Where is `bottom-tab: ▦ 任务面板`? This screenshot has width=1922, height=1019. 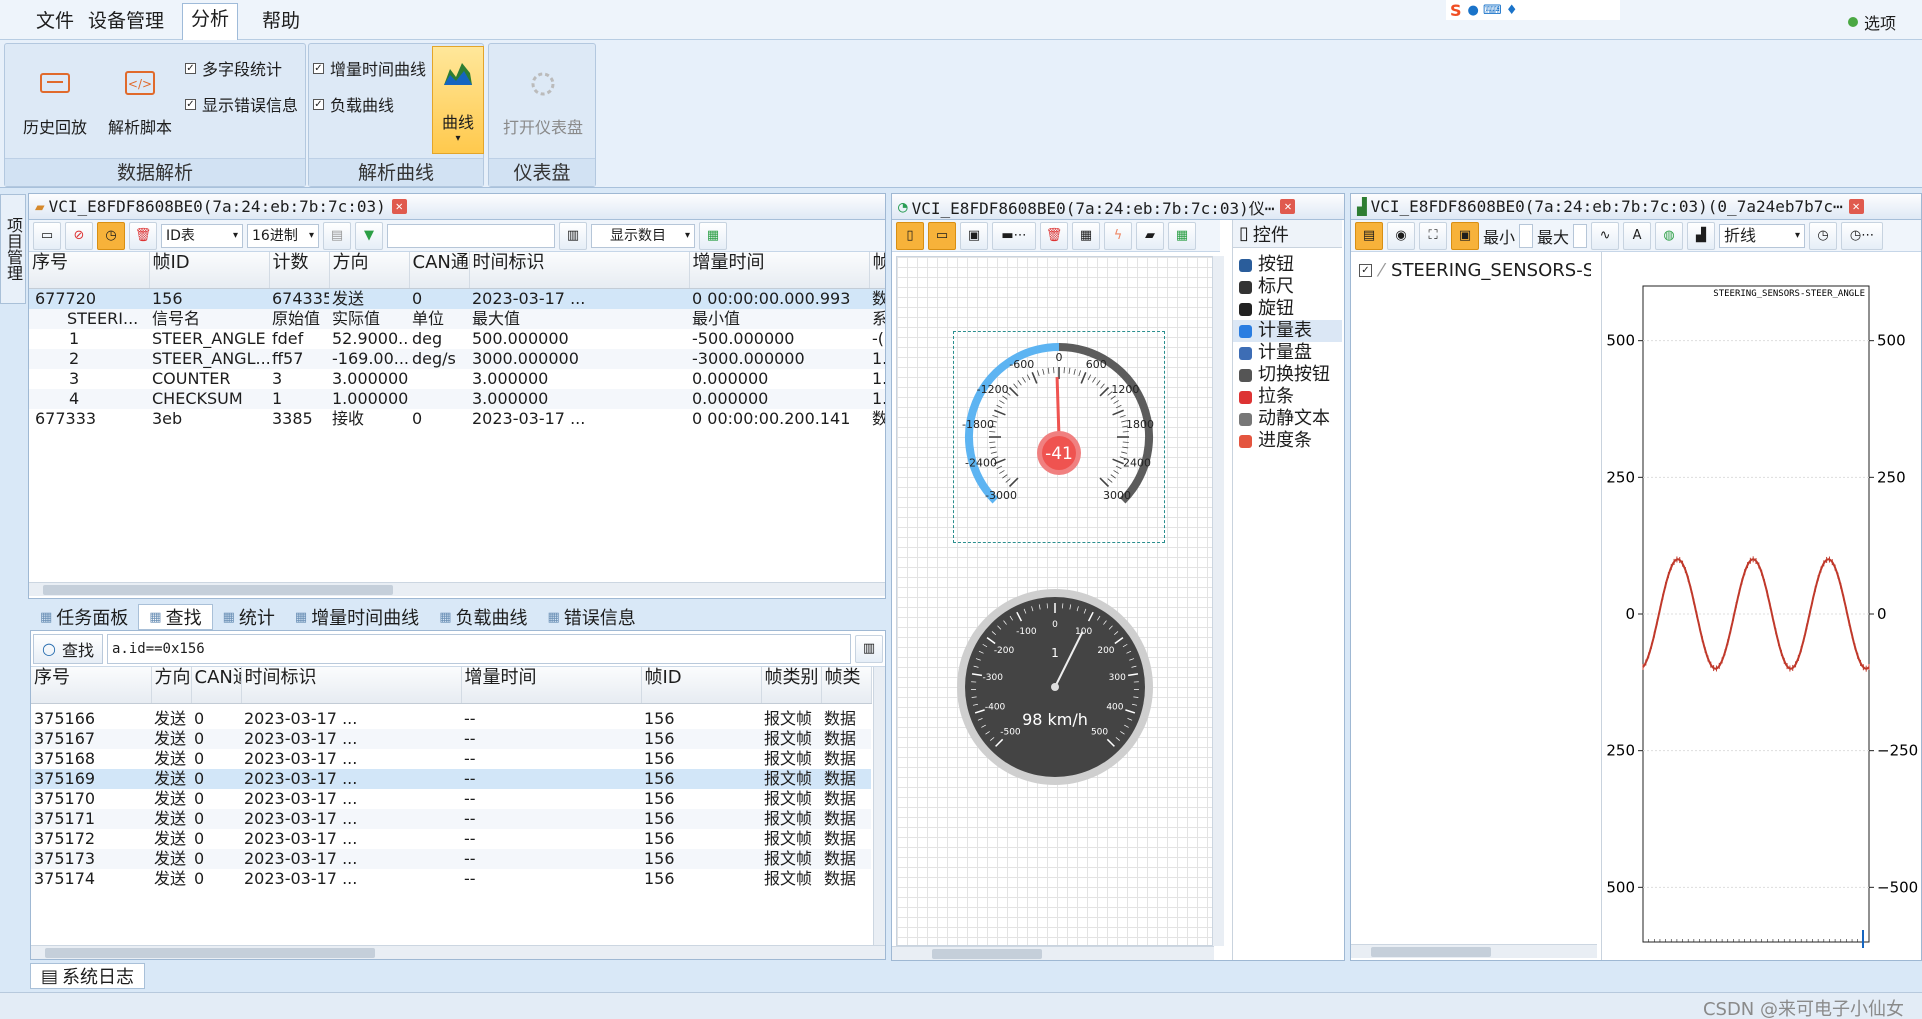
bottom-tab: ▦ 任务面板 is located at coordinates (84, 617).